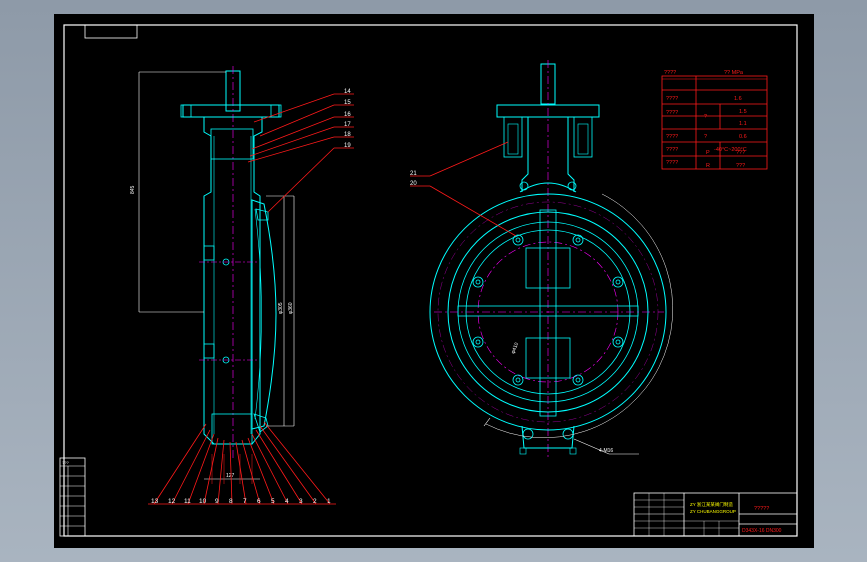 This screenshot has height=562, width=867. I want to click on svg-text: 2, so click(315, 501).